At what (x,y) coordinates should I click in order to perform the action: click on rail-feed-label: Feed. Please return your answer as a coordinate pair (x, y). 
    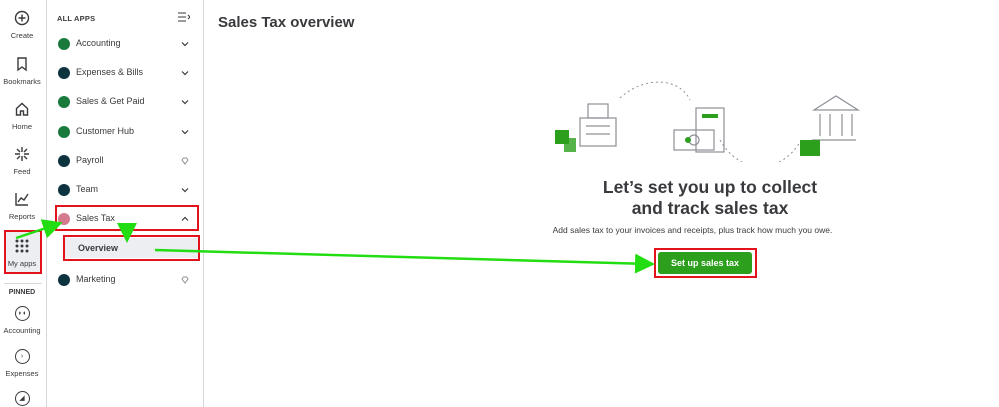
    Looking at the image, I should click on (22, 171).